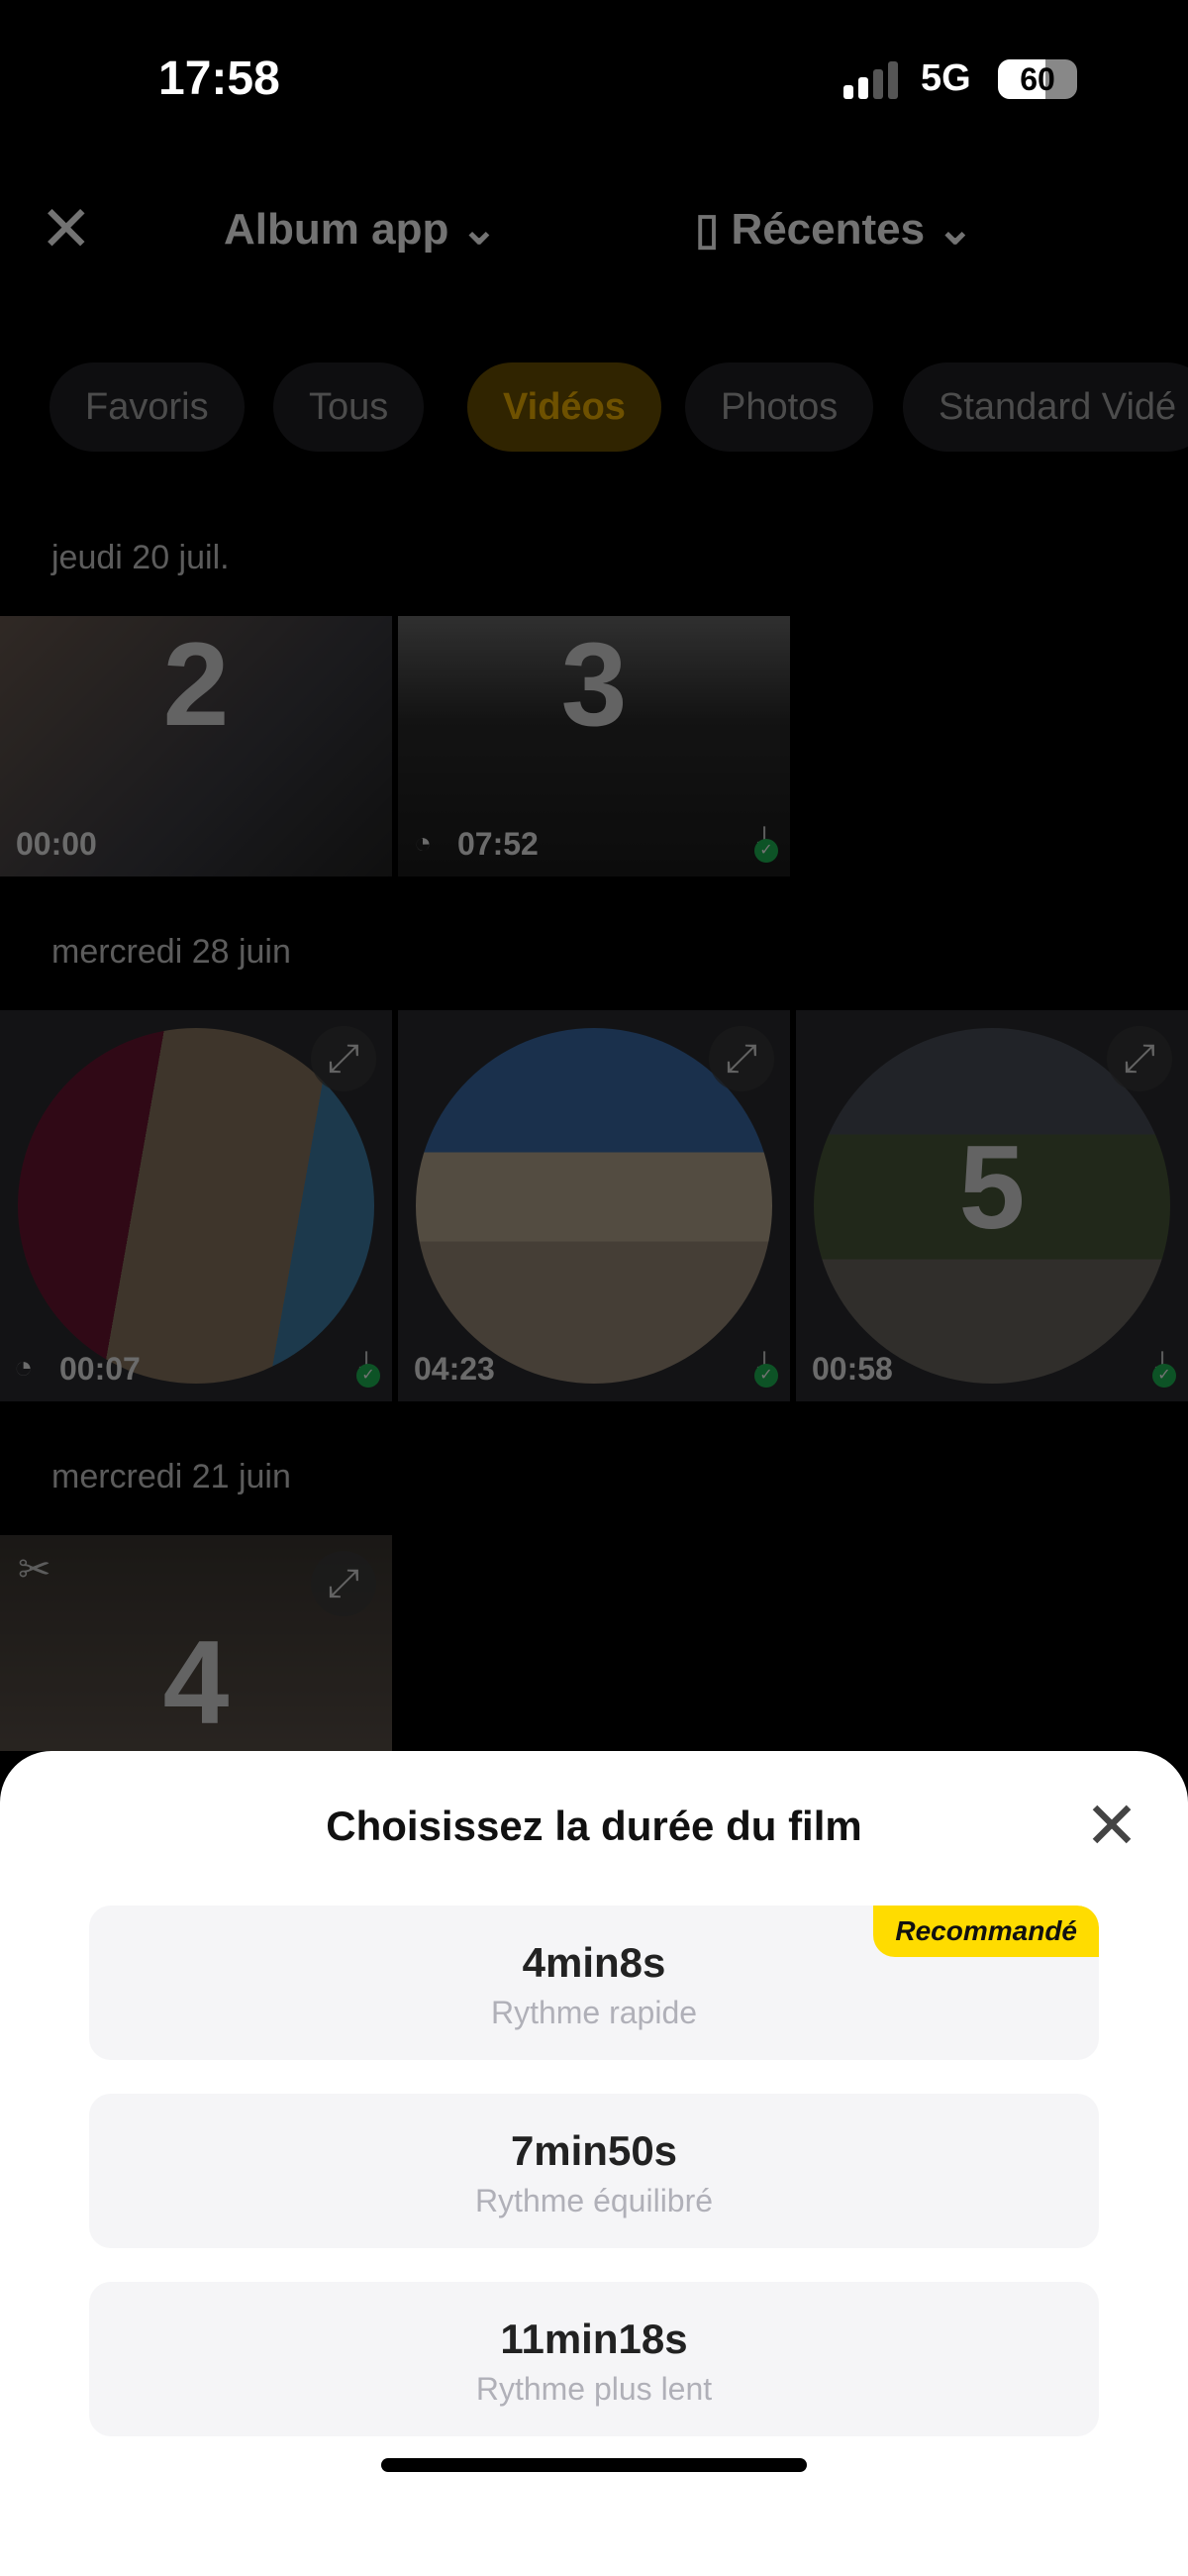 The image size is (1188, 2576). Describe the element at coordinates (594, 2012) in the screenshot. I see `option-pace: Rythme rapide` at that location.